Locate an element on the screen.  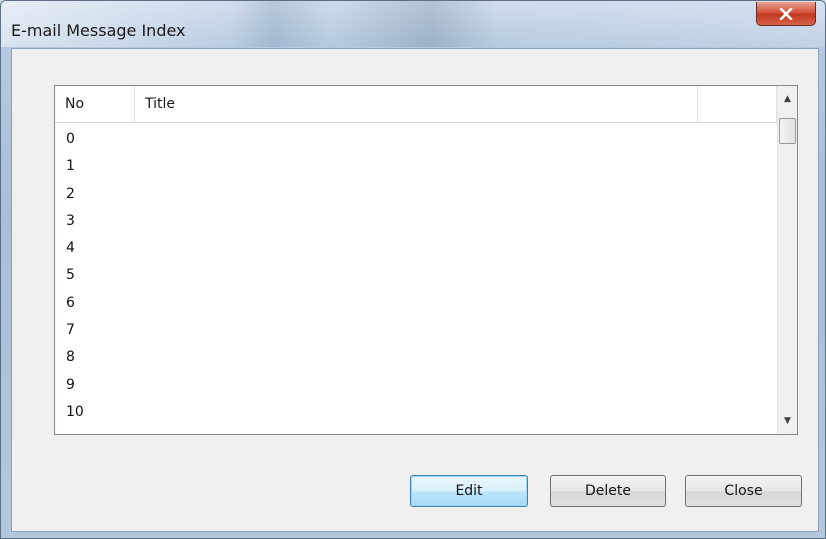
list-item-no: 2 is located at coordinates (70, 193).